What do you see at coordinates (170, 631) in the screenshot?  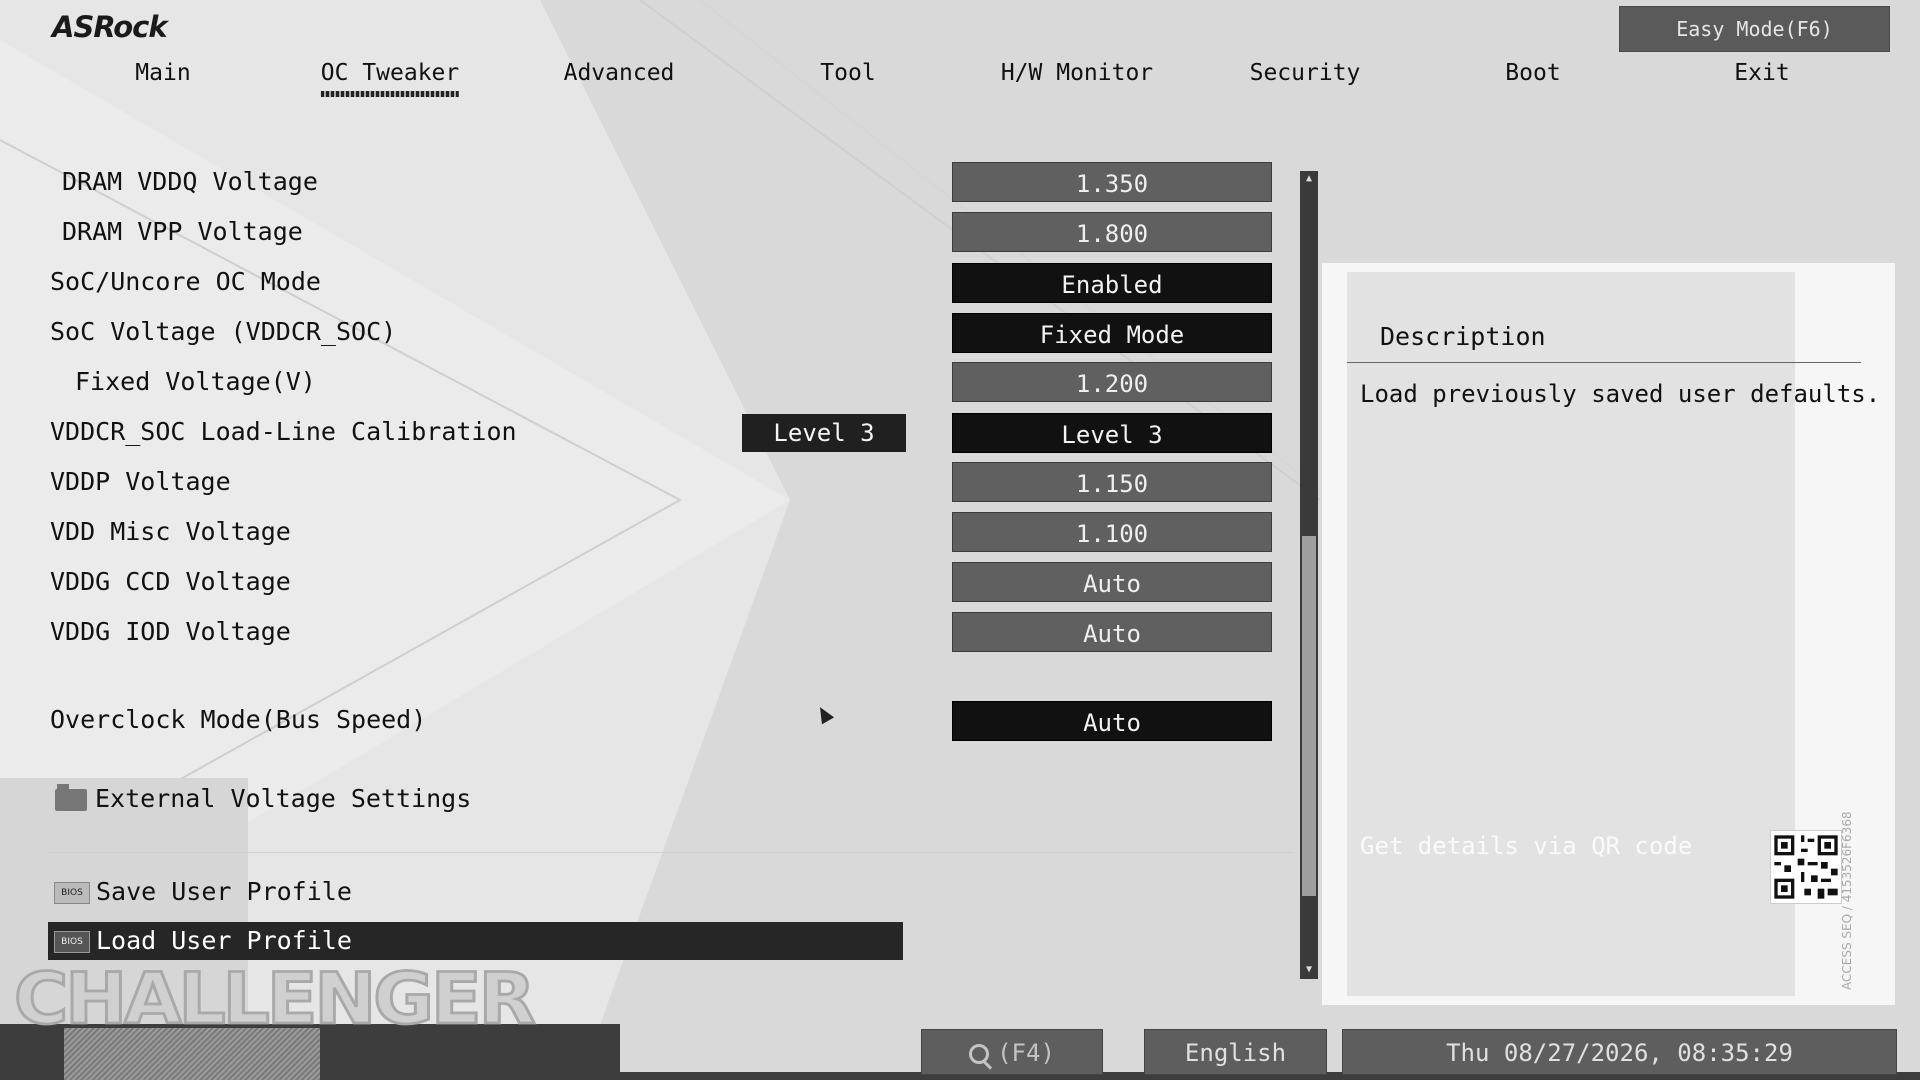 I see `setting-label-vddg-iod-voltage: VDDG IOD Voltage` at bounding box center [170, 631].